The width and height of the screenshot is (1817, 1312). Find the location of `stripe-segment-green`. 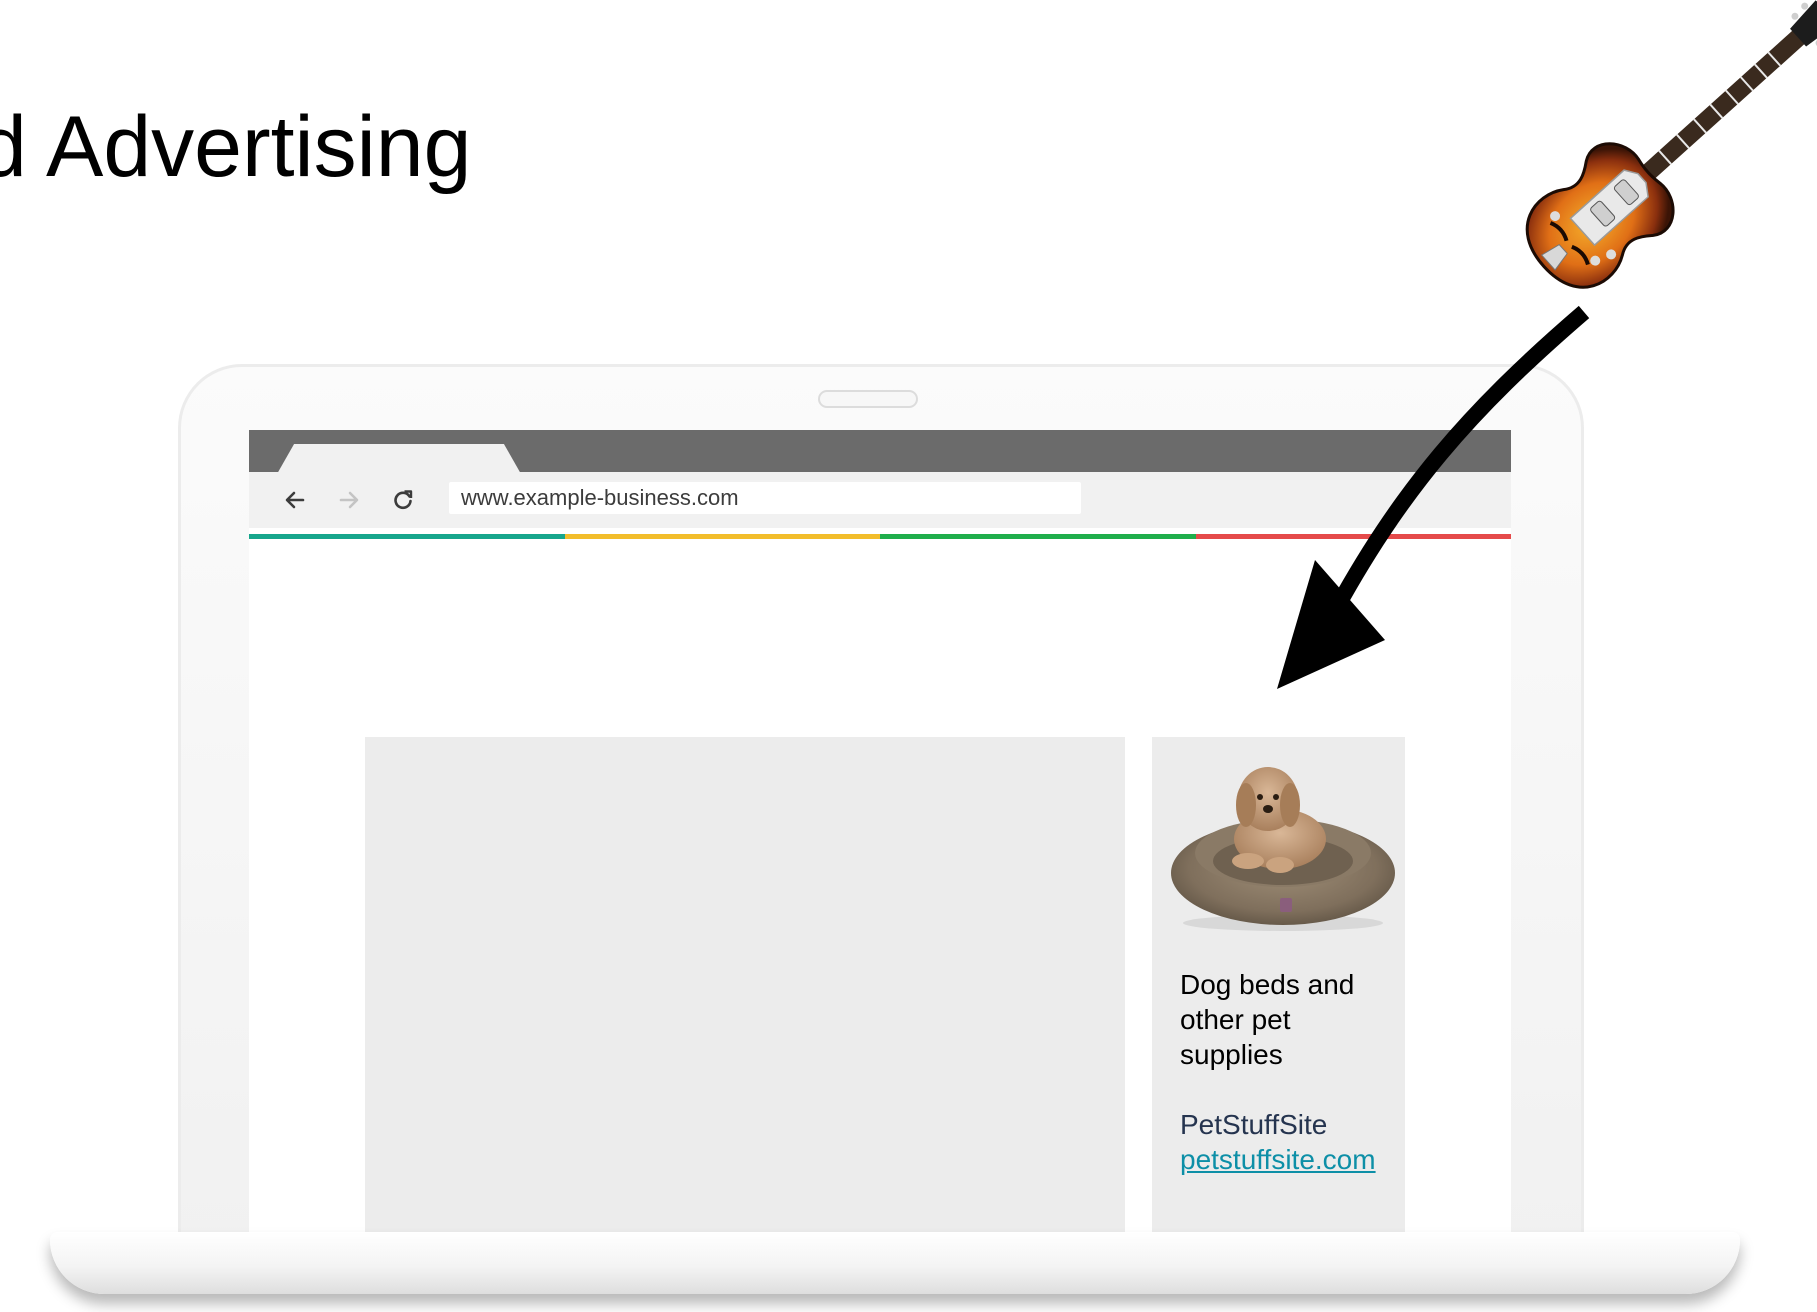

stripe-segment-green is located at coordinates (1038, 536).